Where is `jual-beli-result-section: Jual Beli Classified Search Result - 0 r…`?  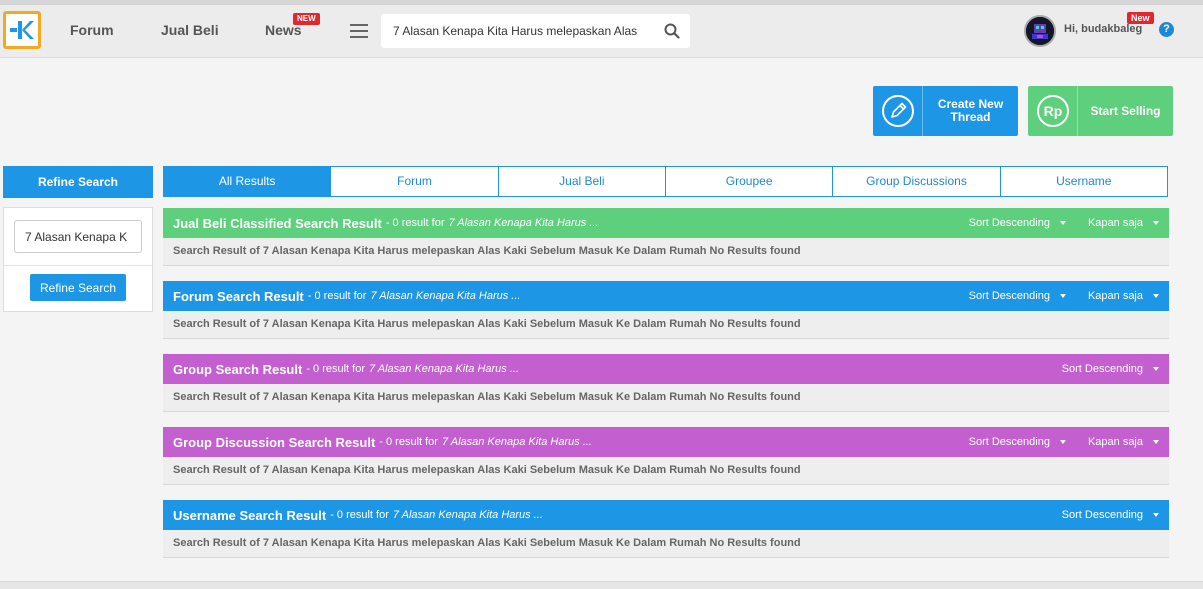
jual-beli-result-section: Jual Beli Classified Search Result - 0 r… is located at coordinates (666, 237).